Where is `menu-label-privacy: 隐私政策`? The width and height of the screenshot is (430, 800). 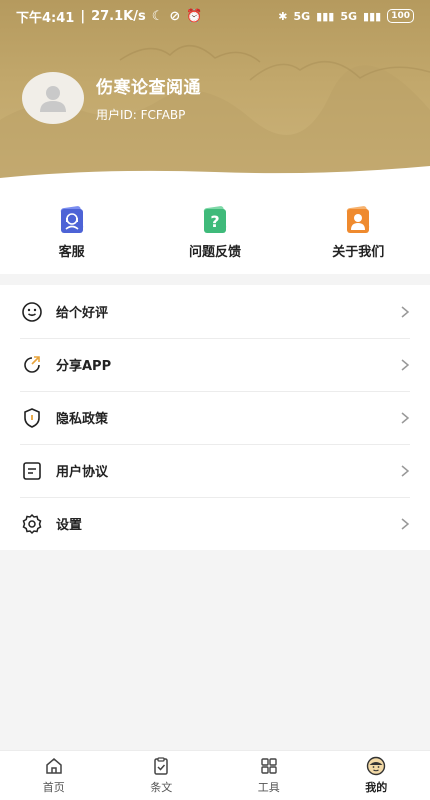 menu-label-privacy: 隐私政策 is located at coordinates (82, 419).